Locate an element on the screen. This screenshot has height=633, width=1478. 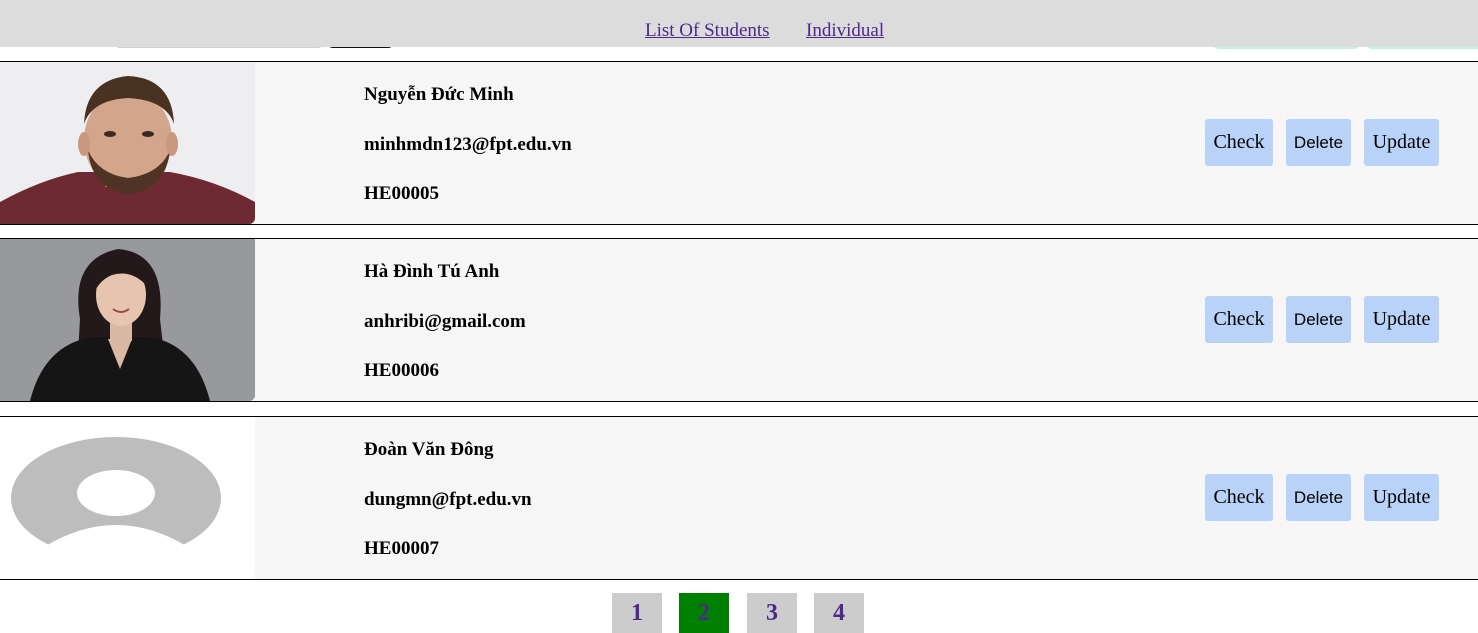
page-2-button: 2 is located at coordinates (704, 613).